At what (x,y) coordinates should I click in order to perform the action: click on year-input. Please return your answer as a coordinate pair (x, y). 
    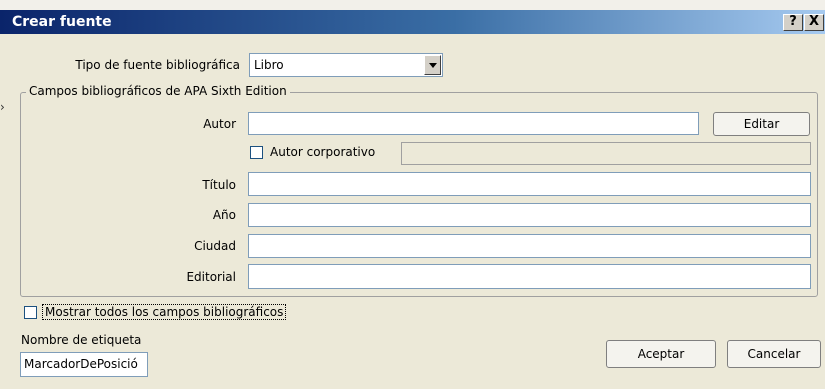
    Looking at the image, I should click on (529, 215).